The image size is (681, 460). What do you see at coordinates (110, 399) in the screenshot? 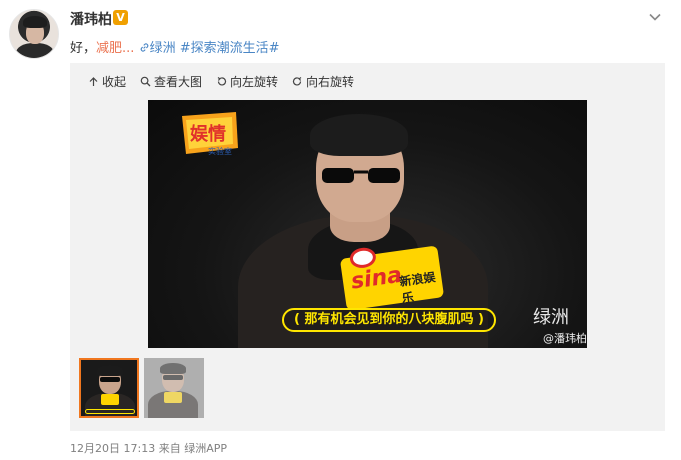
I see `thumb-sina-logo` at bounding box center [110, 399].